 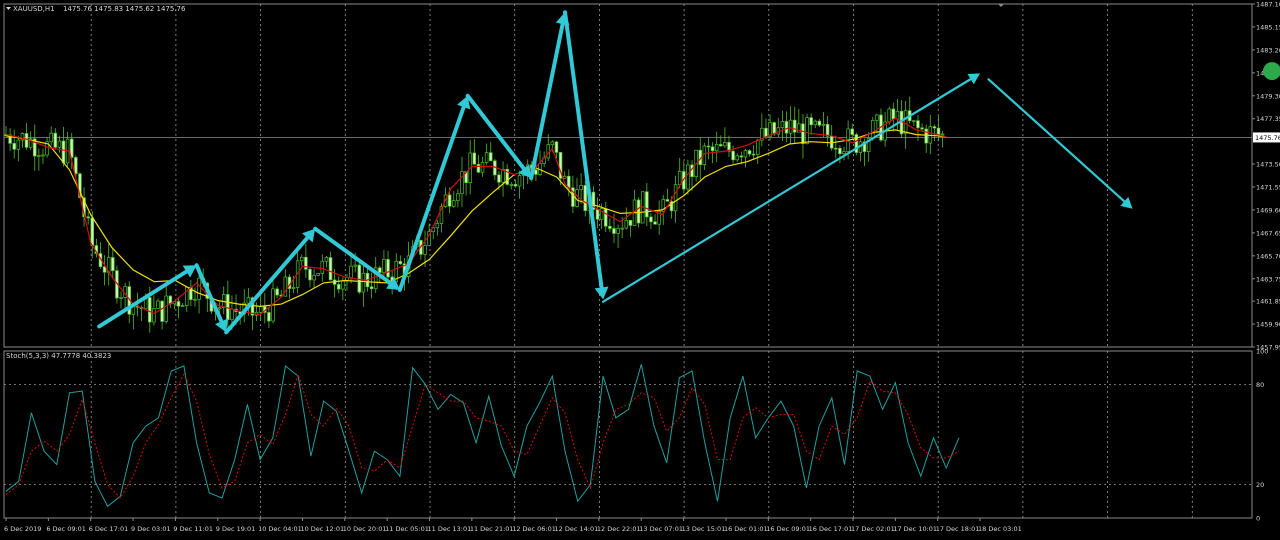 What do you see at coordinates (1268, 96) in the screenshot?
I see `price-tick-label: 1479.30` at bounding box center [1268, 96].